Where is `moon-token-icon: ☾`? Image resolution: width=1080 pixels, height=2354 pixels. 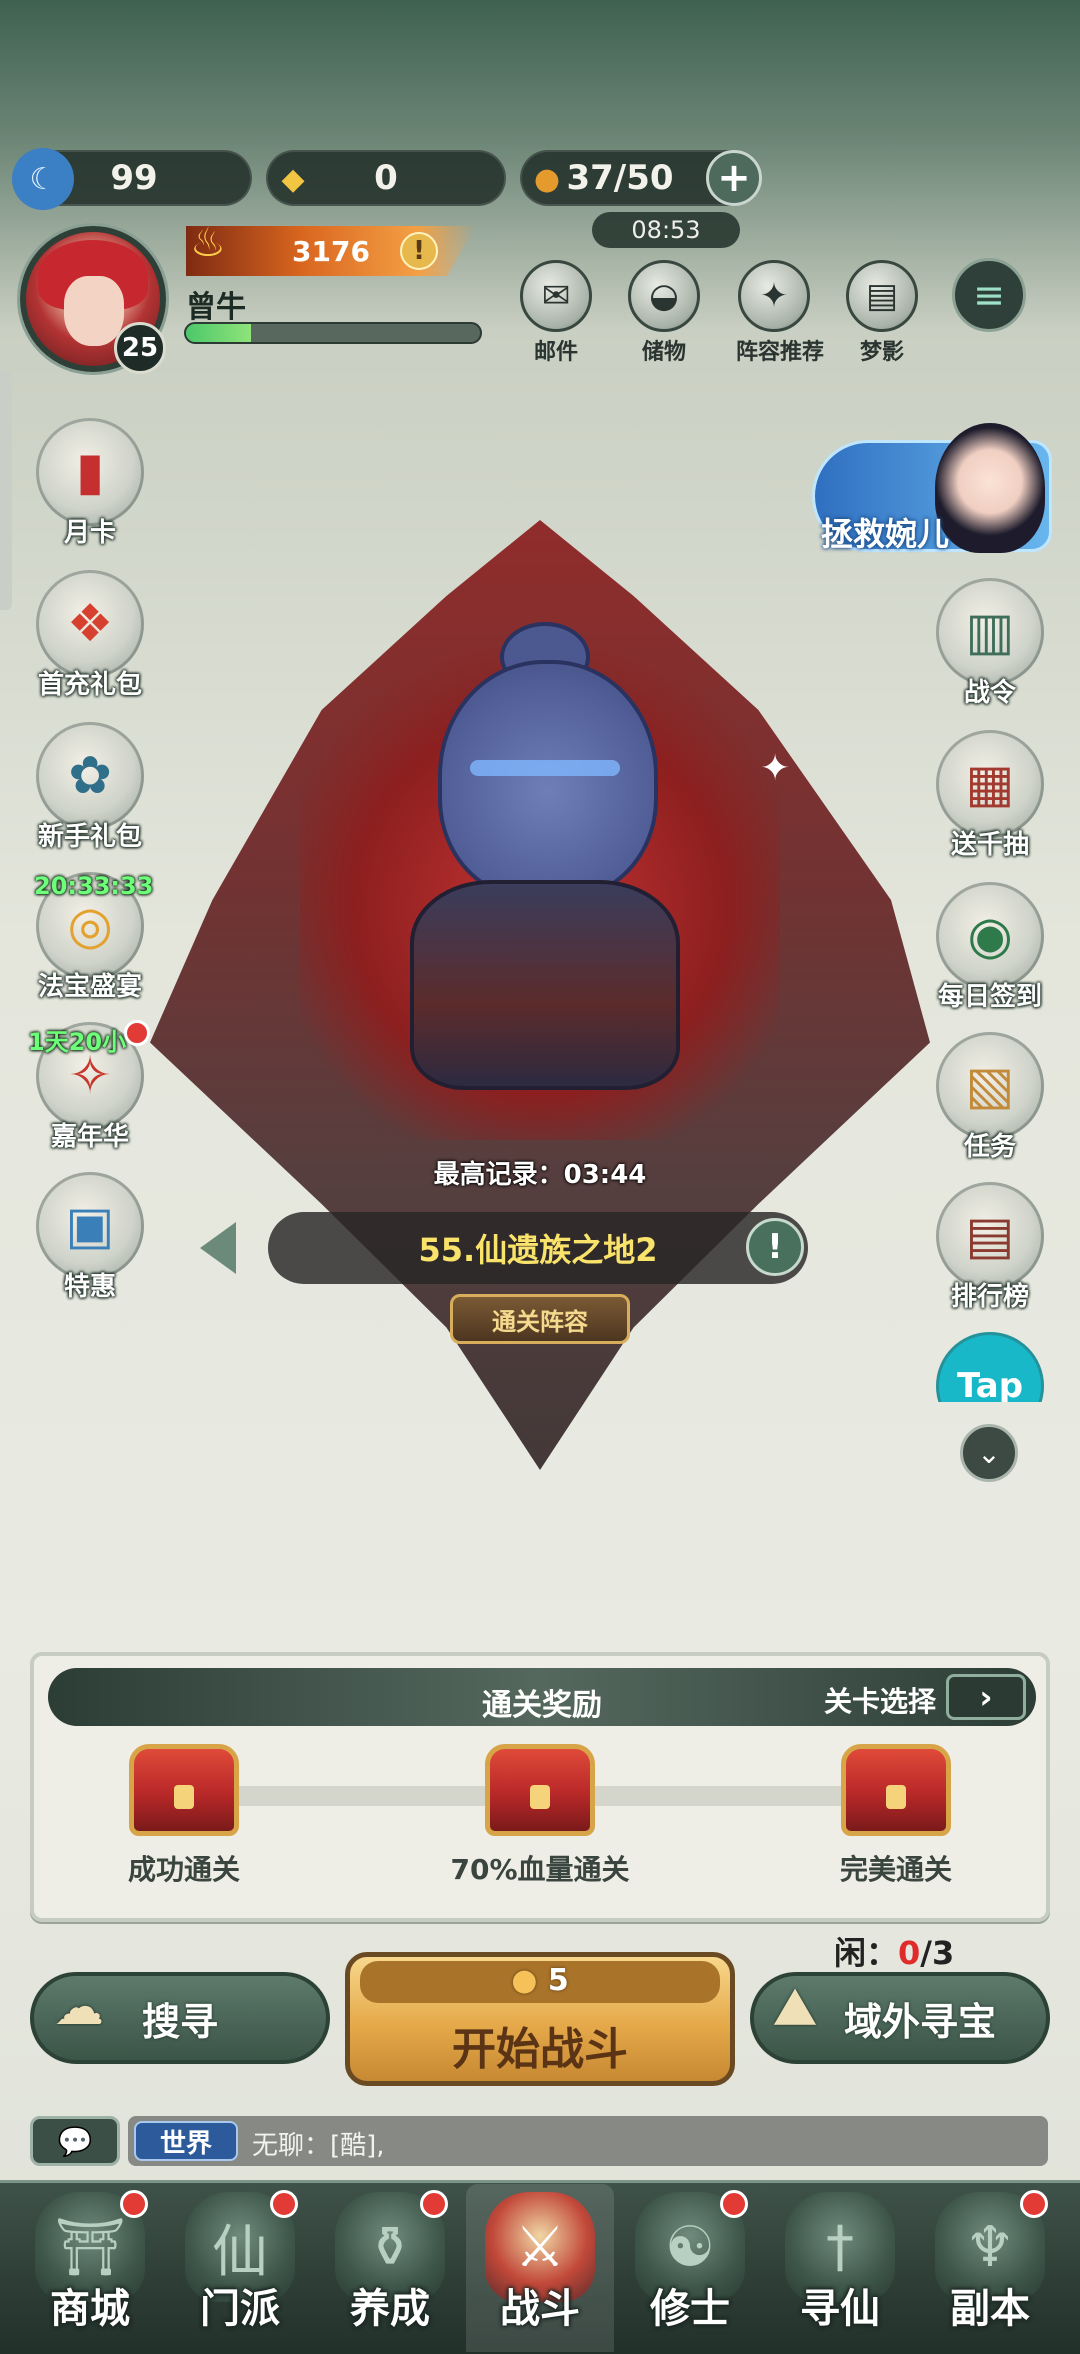
moon-token-icon: ☾ is located at coordinates (43, 179).